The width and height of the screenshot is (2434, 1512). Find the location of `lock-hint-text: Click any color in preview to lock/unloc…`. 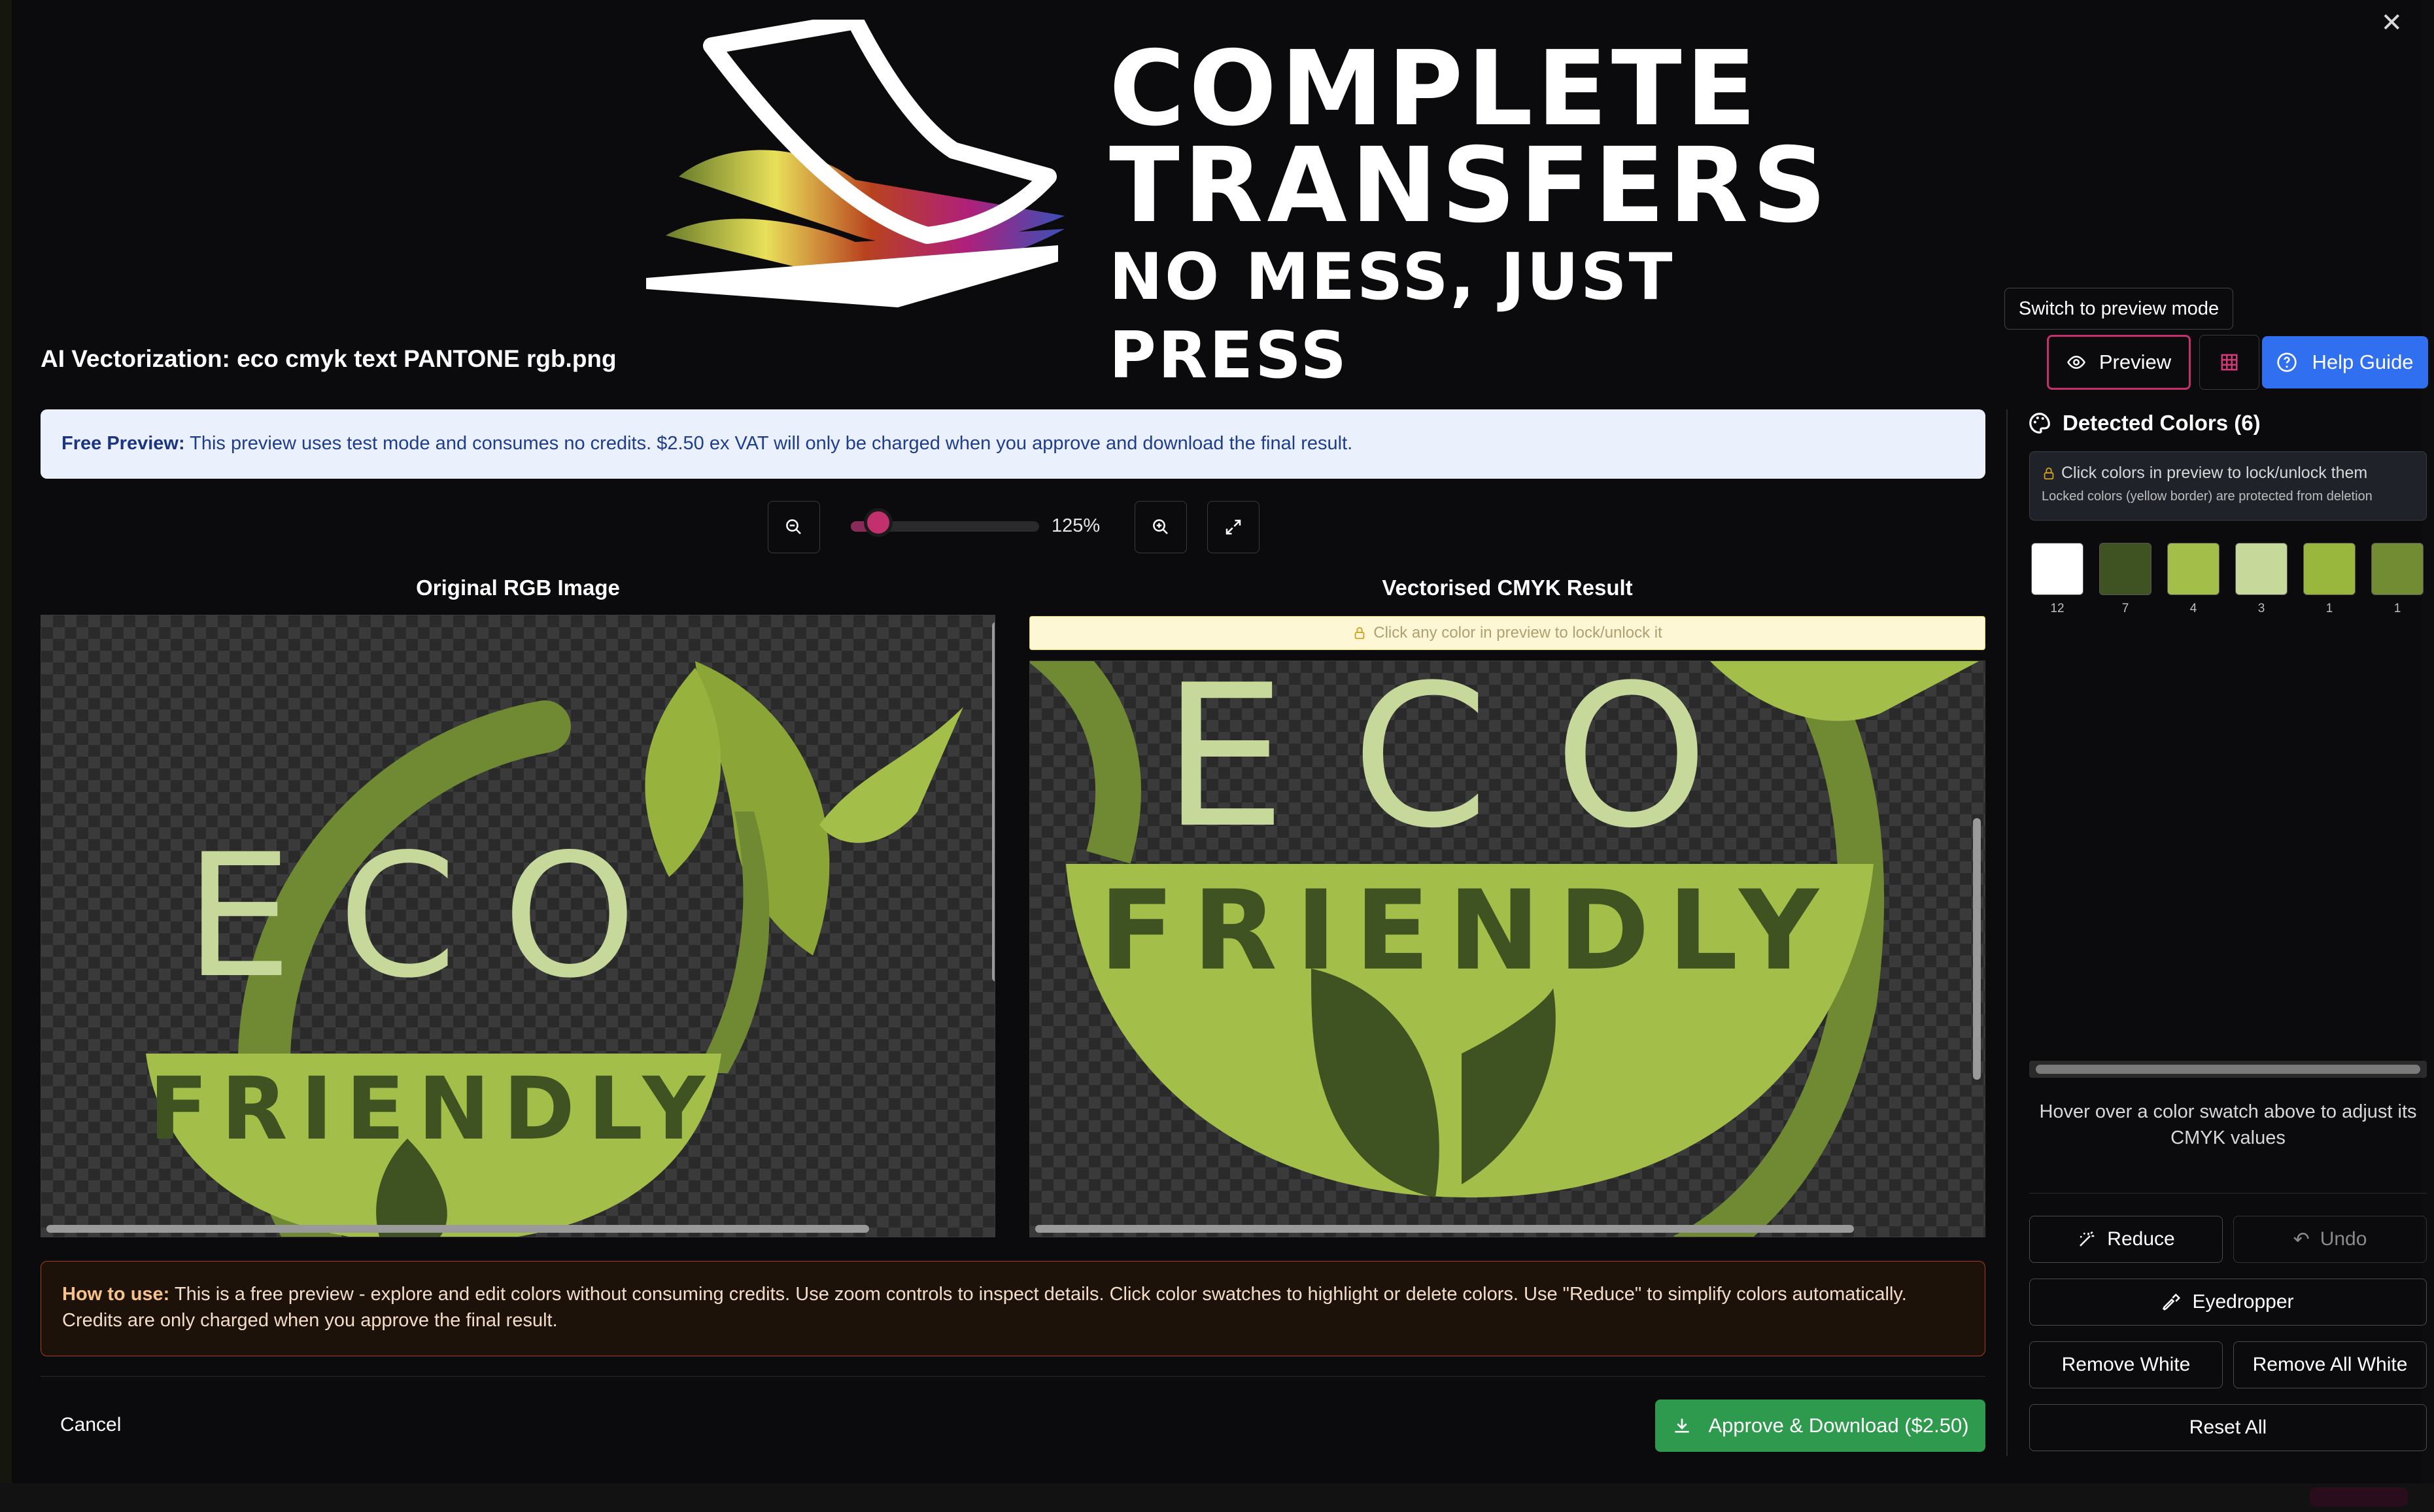

lock-hint-text: Click any color in preview to lock/unloc… is located at coordinates (1517, 633).